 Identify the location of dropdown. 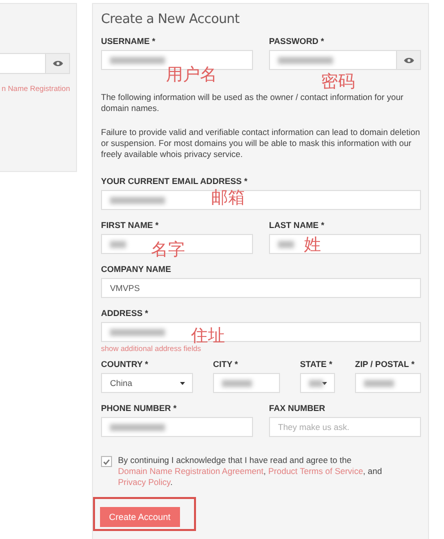
(317, 383).